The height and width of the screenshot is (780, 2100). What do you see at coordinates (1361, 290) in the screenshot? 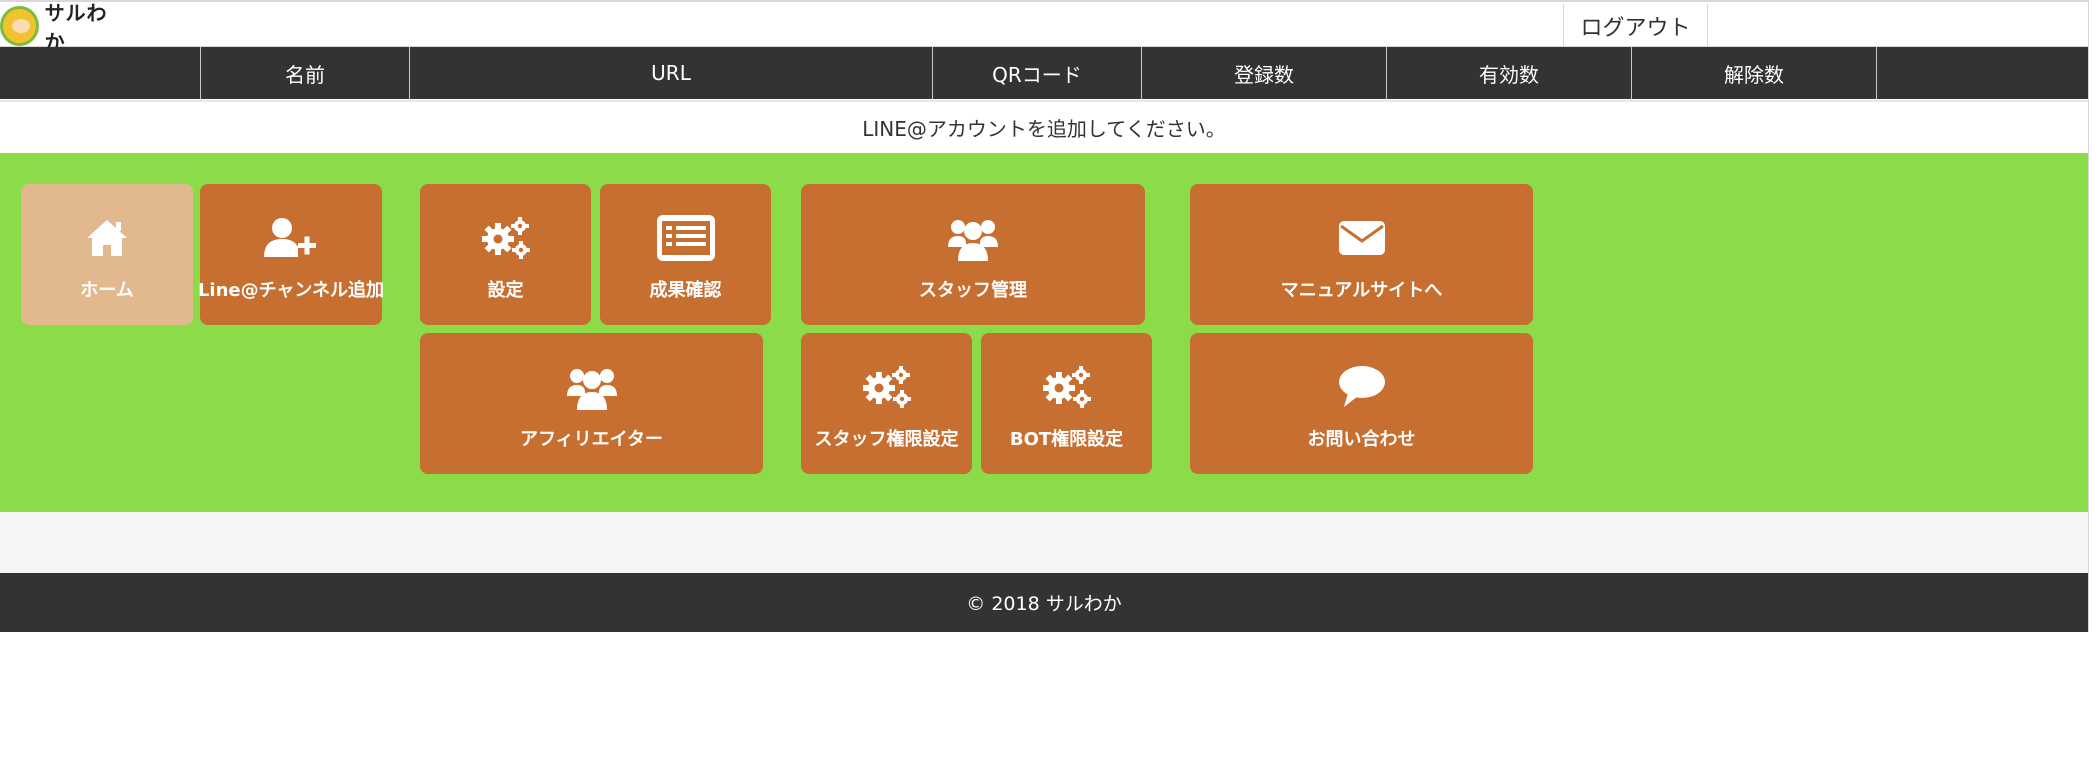
I see `manual-site-label: マニュアルサイトへ` at bounding box center [1361, 290].